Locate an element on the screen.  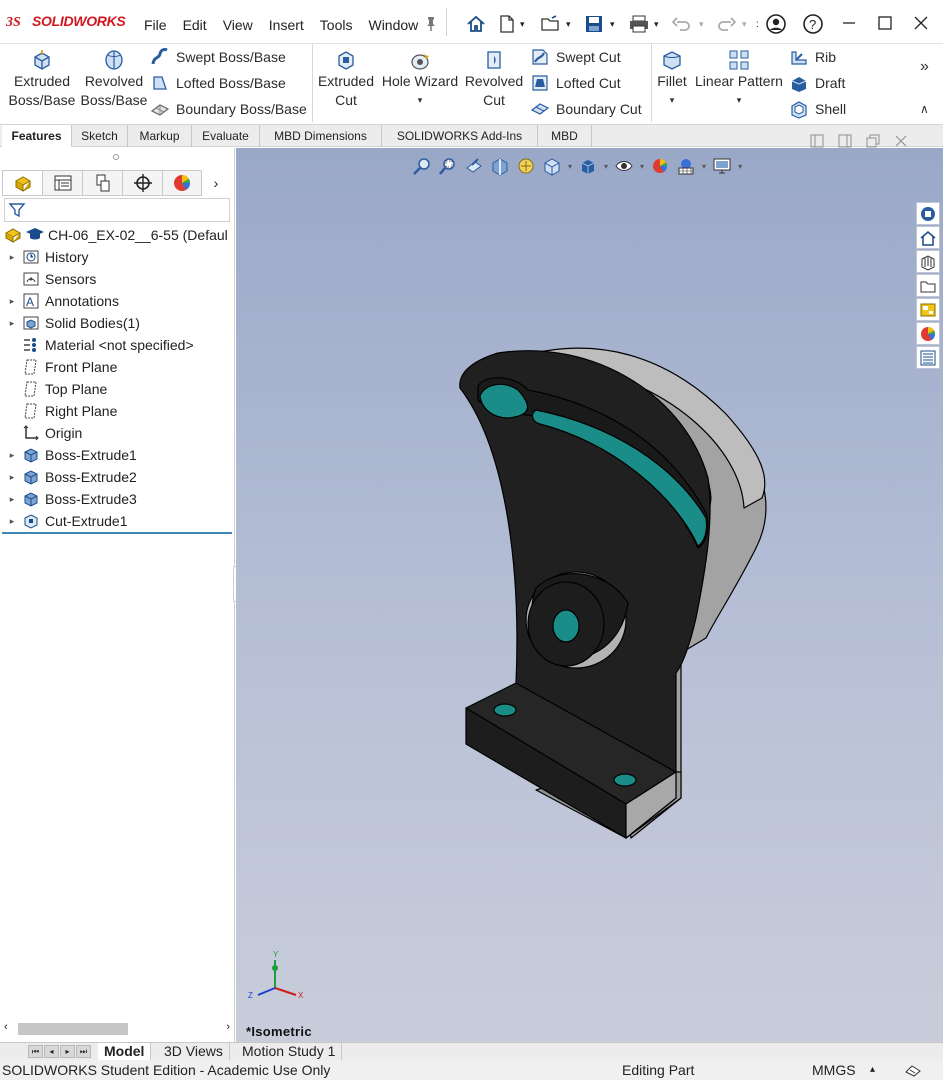
ribbon-expand-icon: » is located at coordinates (924, 67).